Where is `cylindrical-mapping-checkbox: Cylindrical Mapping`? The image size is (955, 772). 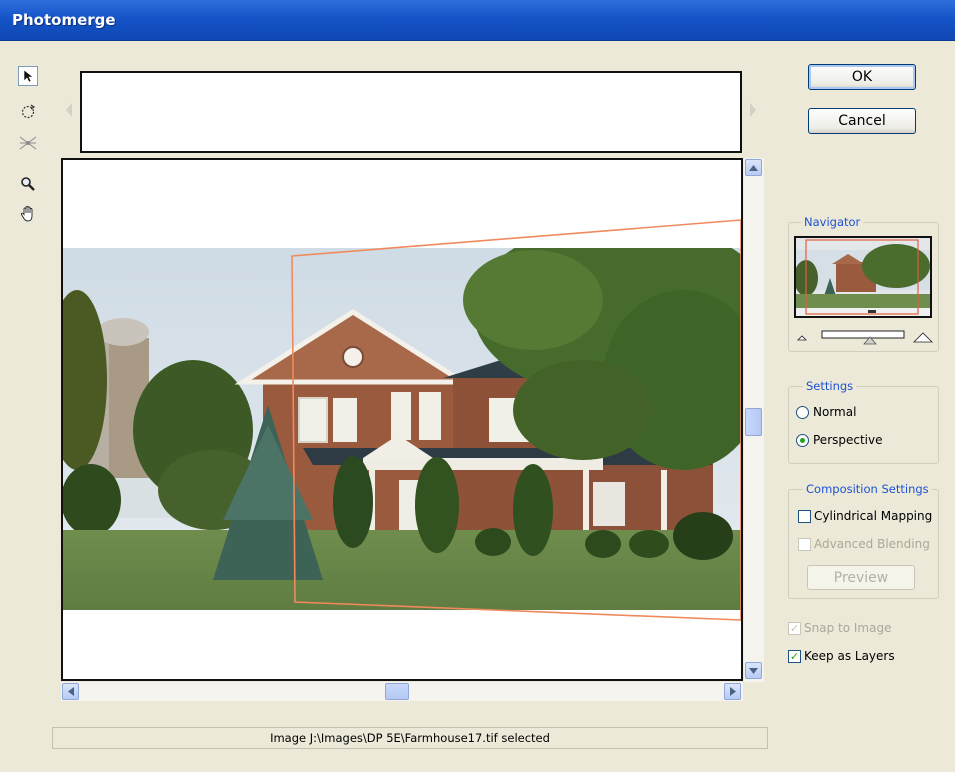
cylindrical-mapping-checkbox: Cylindrical Mapping is located at coordinates (865, 516).